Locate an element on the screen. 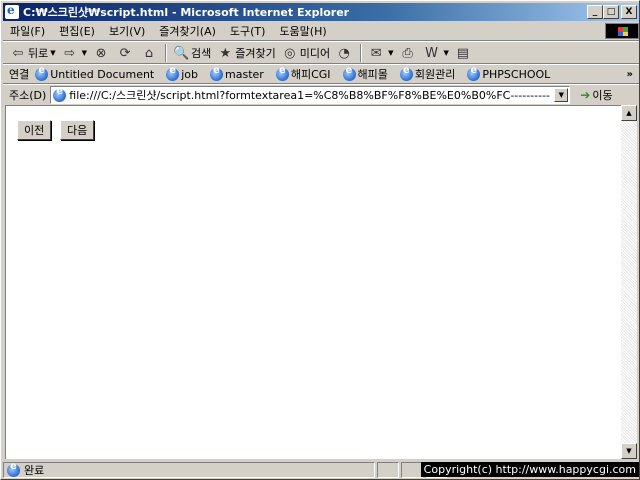 The width and height of the screenshot is (640, 480). media-label: 미디어 is located at coordinates (315, 53).